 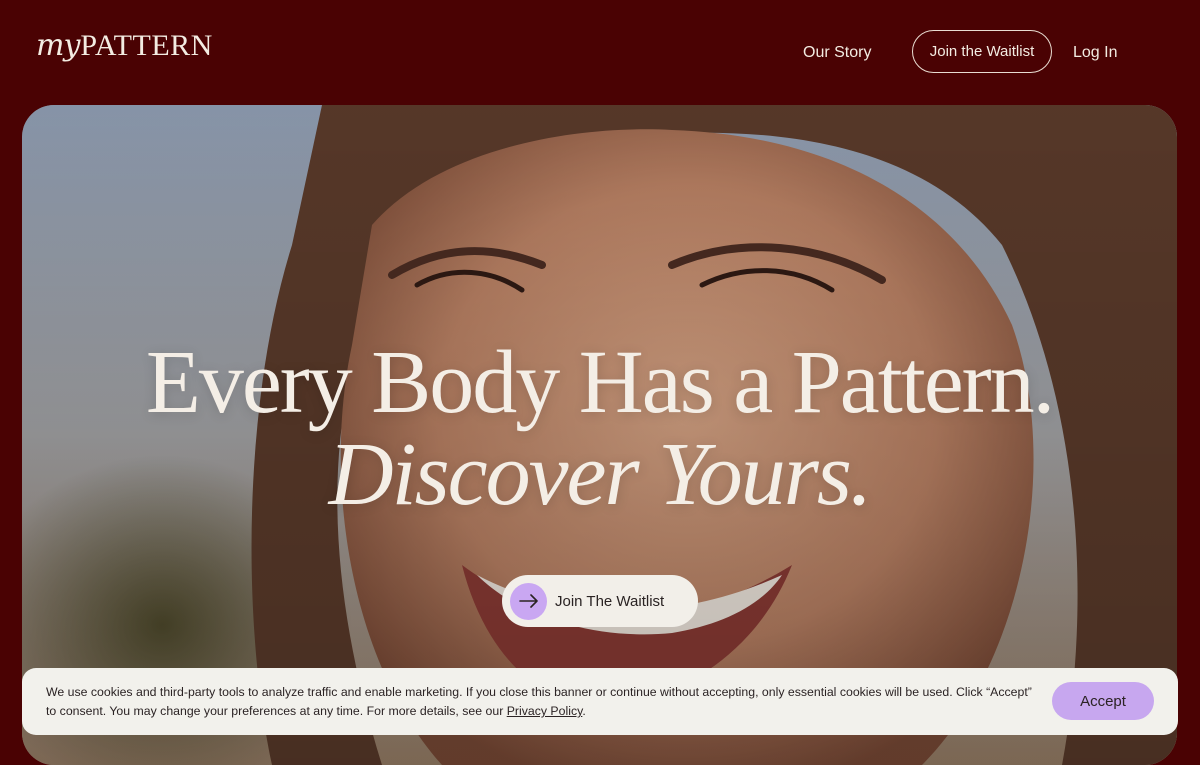 I want to click on hero-join-waitlist-button: Join The Waitlist, so click(x=600, y=601).